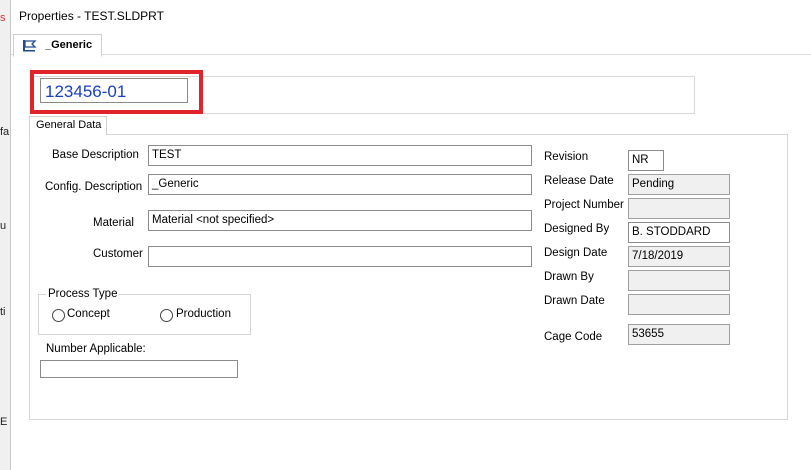 The height and width of the screenshot is (470, 811). I want to click on designed-by-label: Designed By, so click(577, 229).